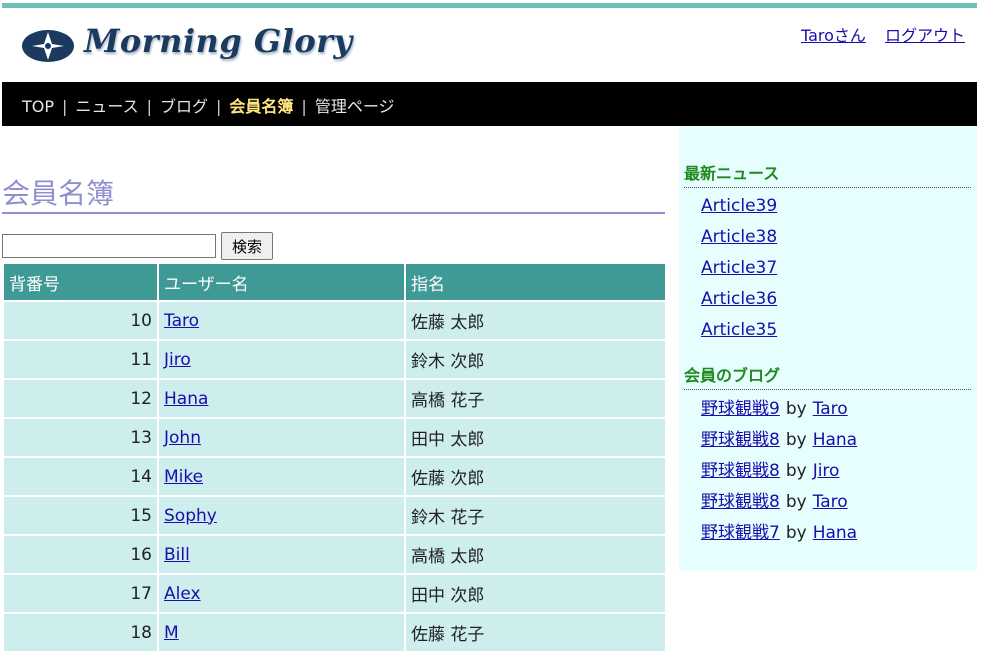 This screenshot has width=985, height=653. I want to click on user-profile-link: Taroさん, so click(833, 35).